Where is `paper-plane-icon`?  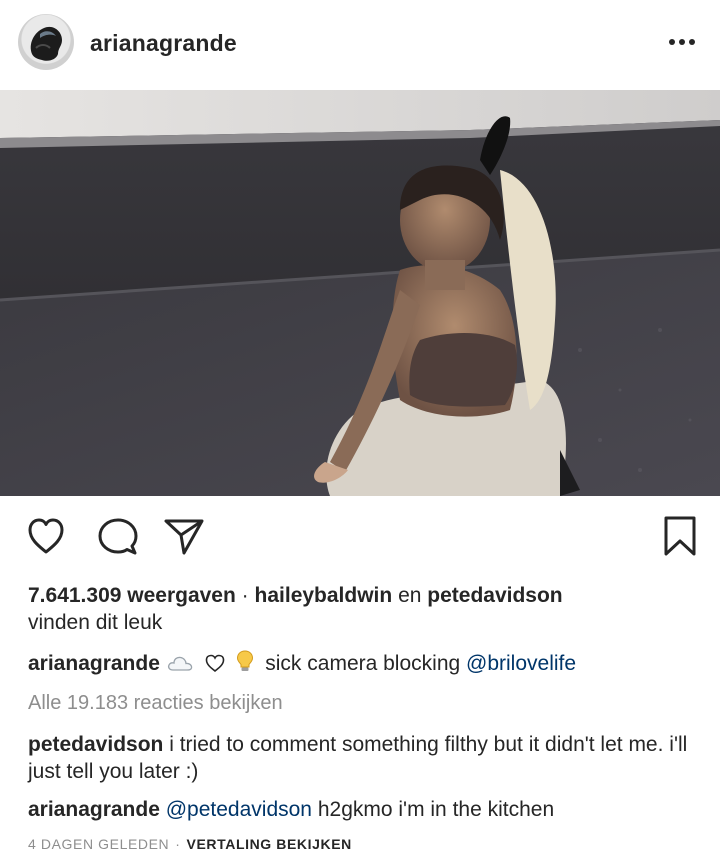
paper-plane-icon is located at coordinates (184, 537).